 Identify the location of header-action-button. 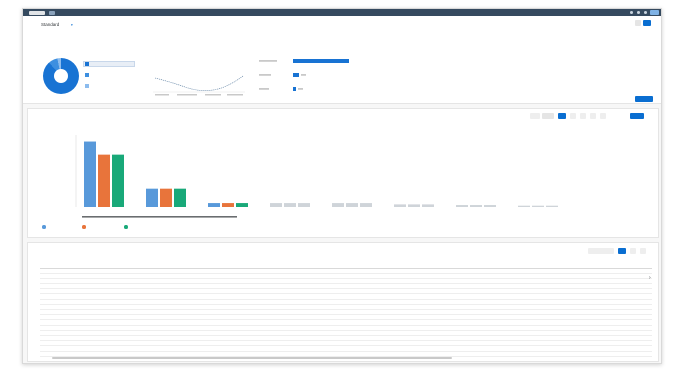
(647, 23).